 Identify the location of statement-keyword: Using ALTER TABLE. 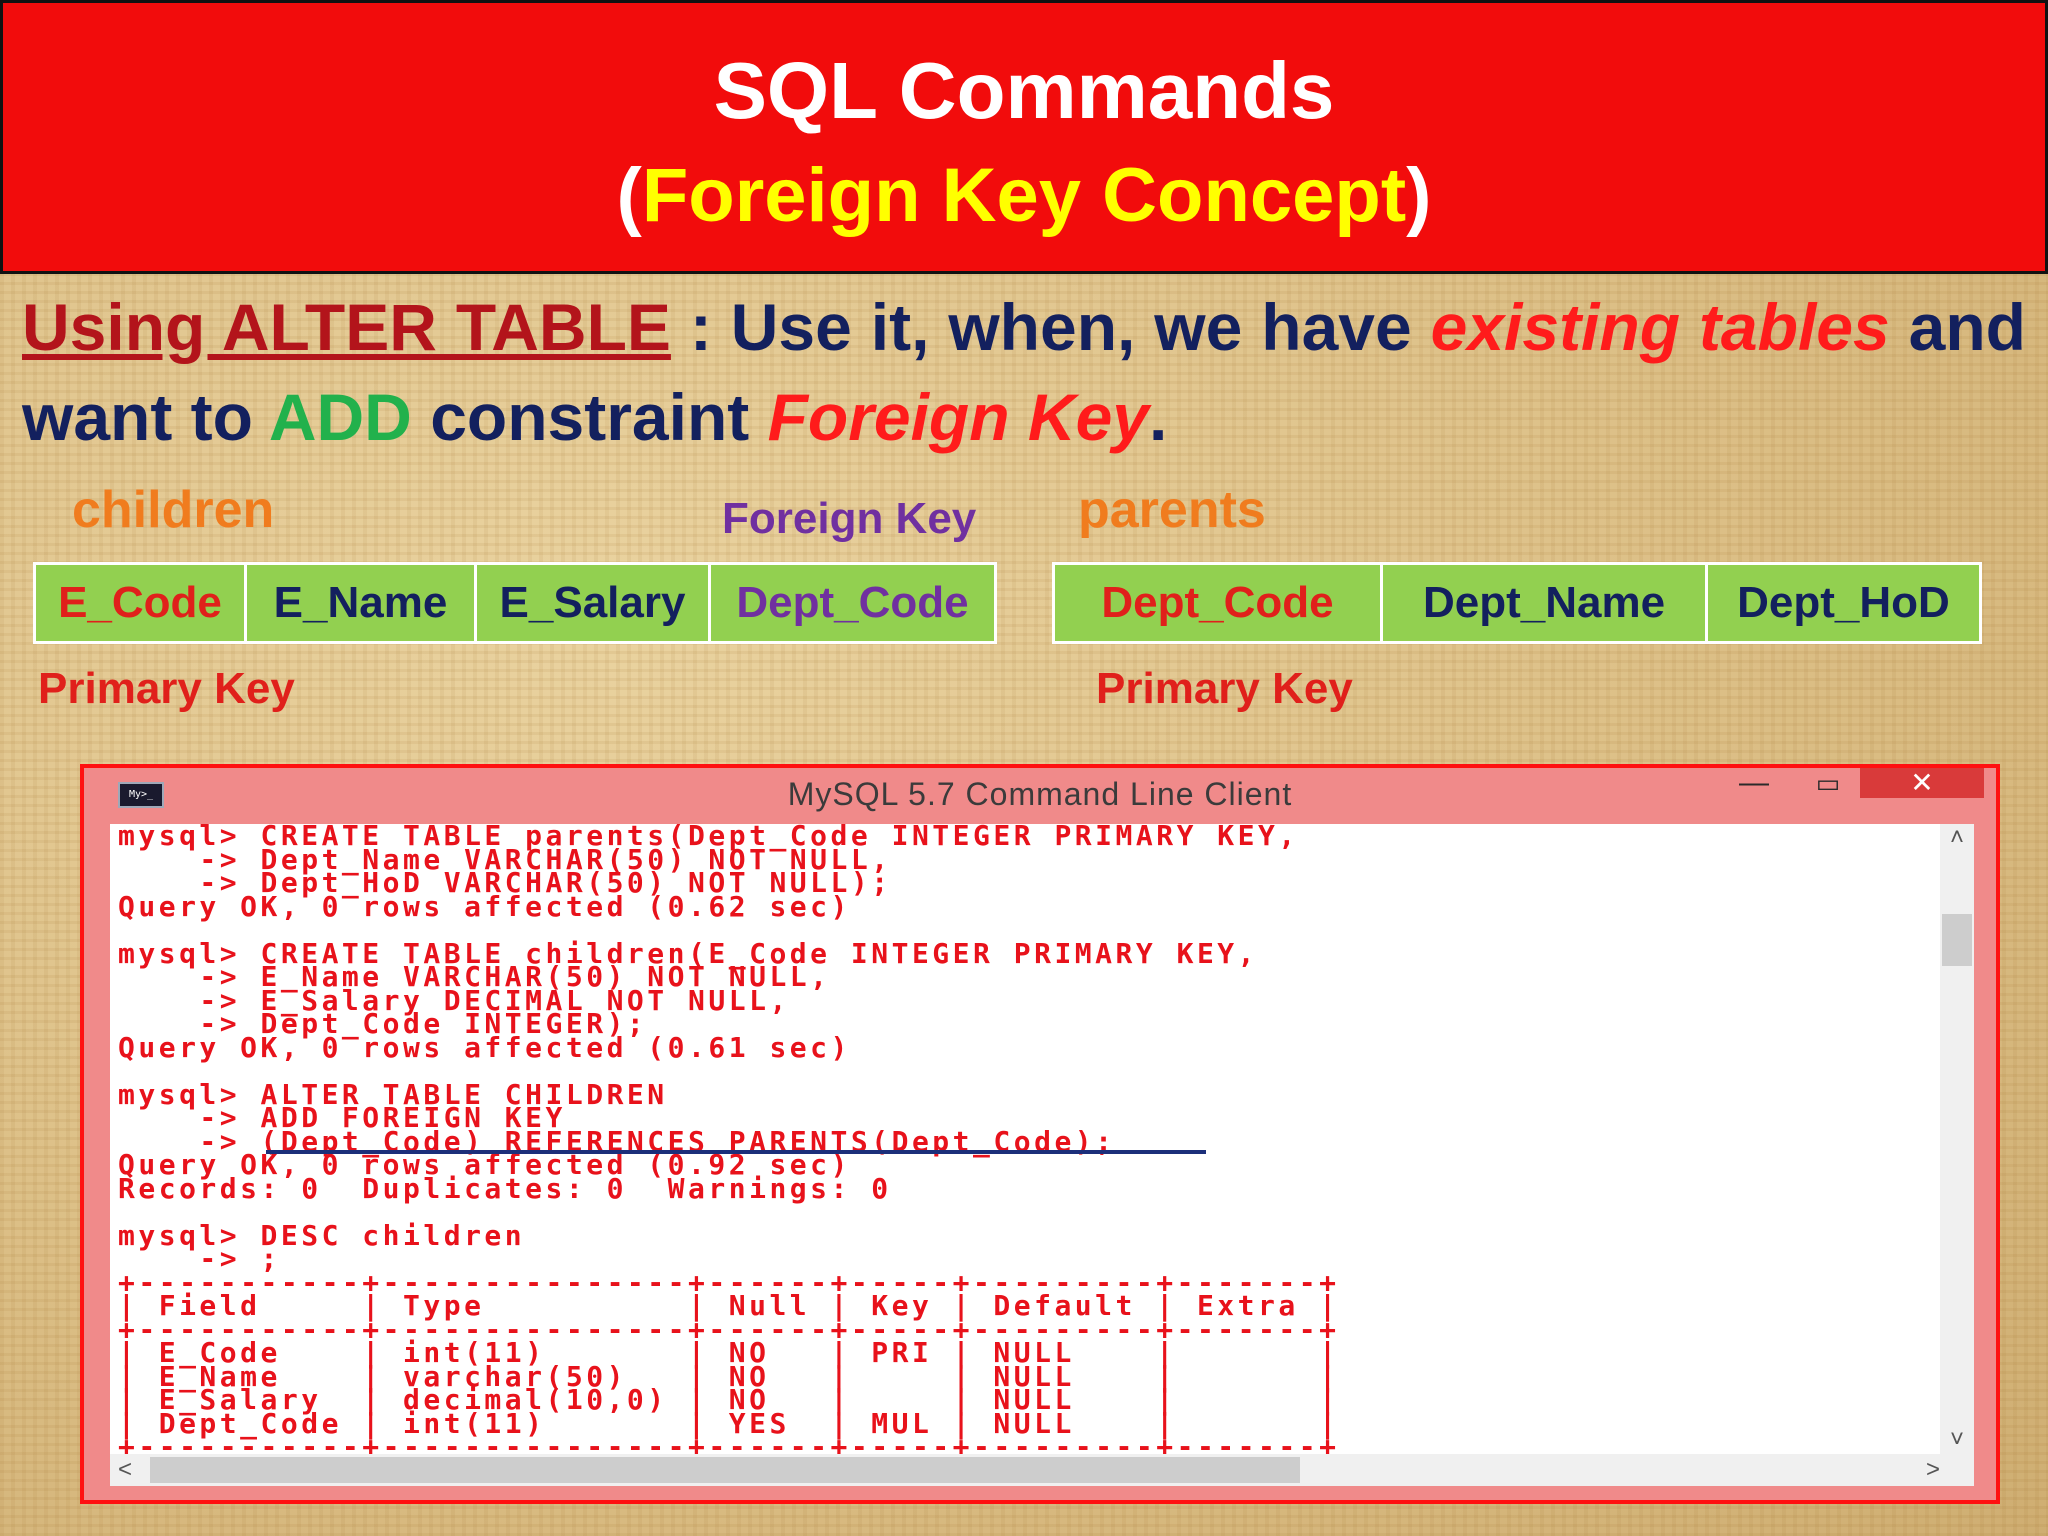
(346, 327).